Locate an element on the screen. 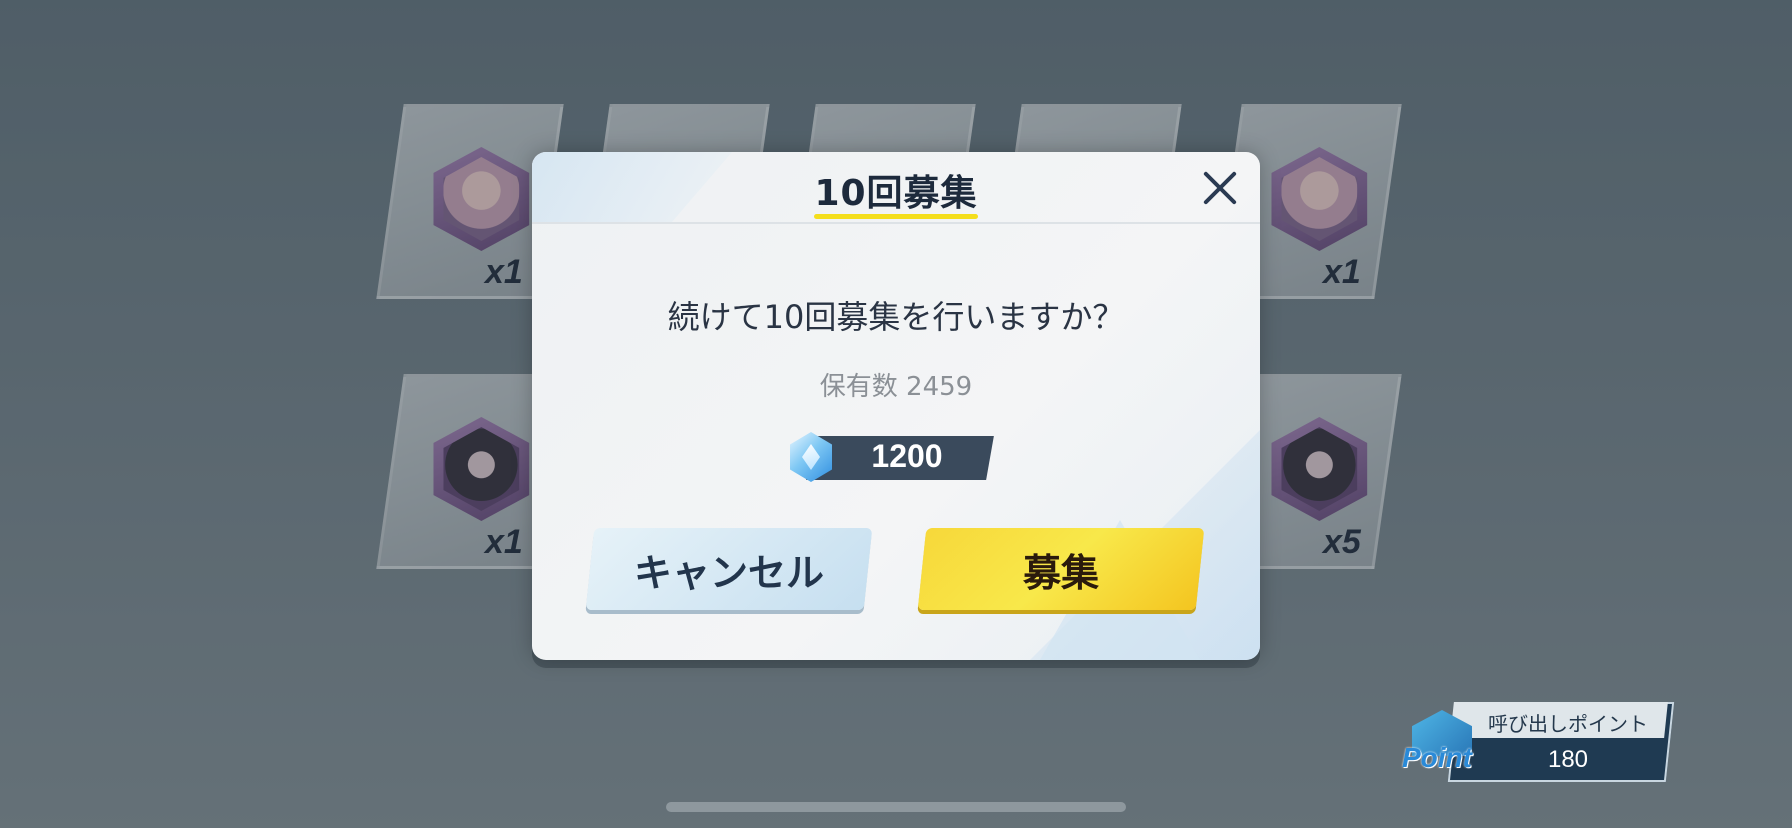 Image resolution: width=1792 pixels, height=828 pixels. cancel-button: キャンセル is located at coordinates (729, 569).